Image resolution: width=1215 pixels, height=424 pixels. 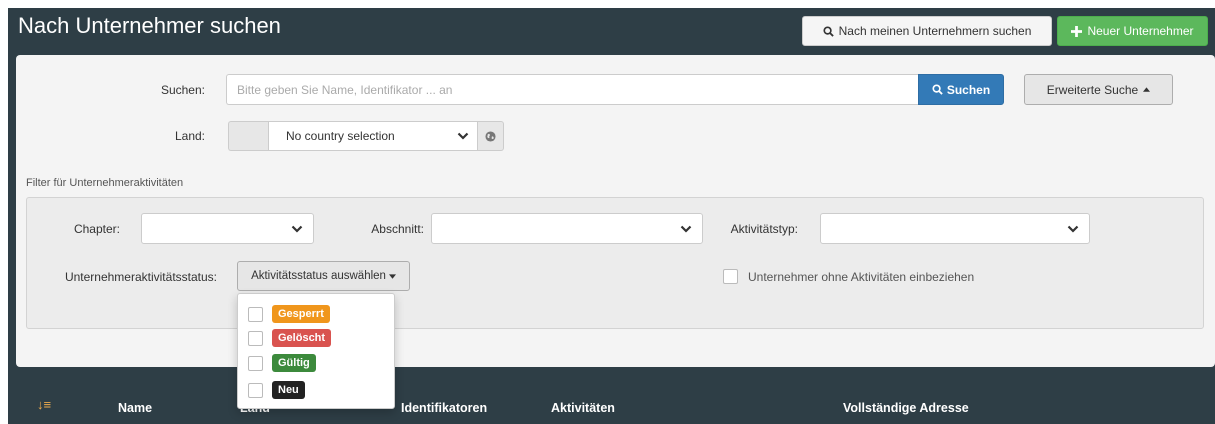 I want to click on include-without-activities-label: Unternehmer ohne Aktivitäten einbeziehen, so click(x=861, y=277).